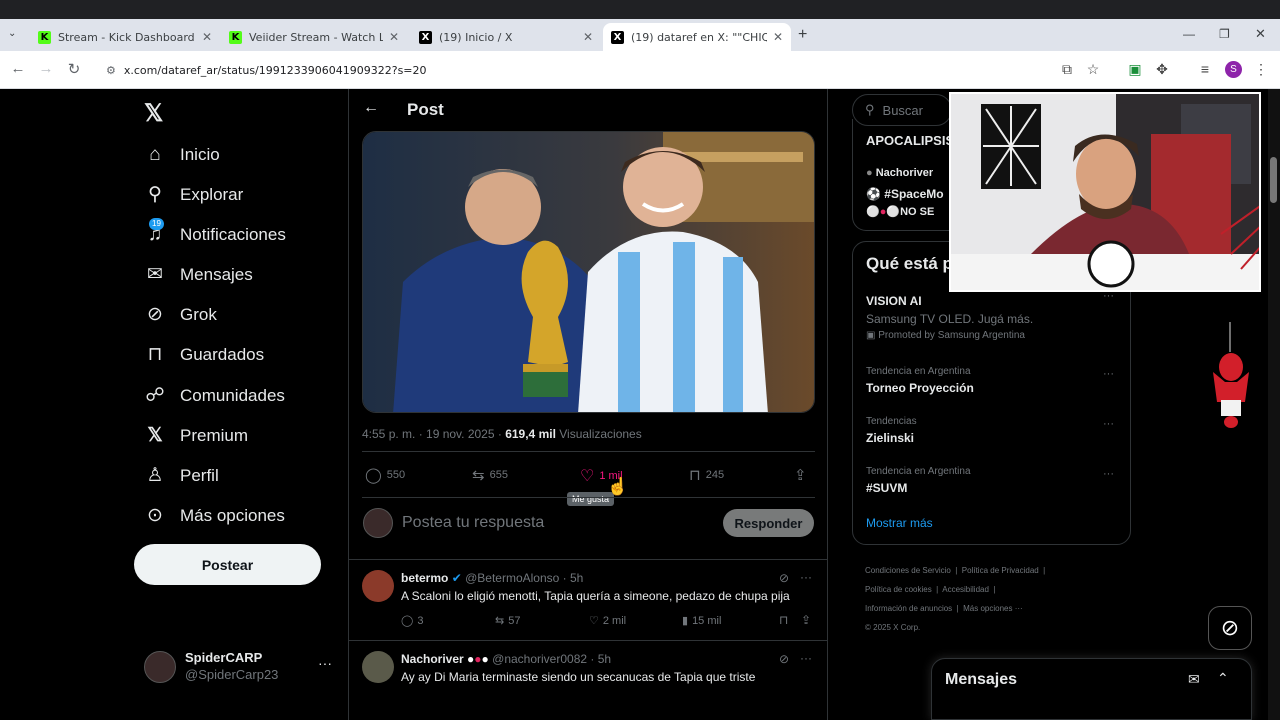  What do you see at coordinates (12, 33) in the screenshot?
I see `tab-search-icon: ⌄` at bounding box center [12, 33].